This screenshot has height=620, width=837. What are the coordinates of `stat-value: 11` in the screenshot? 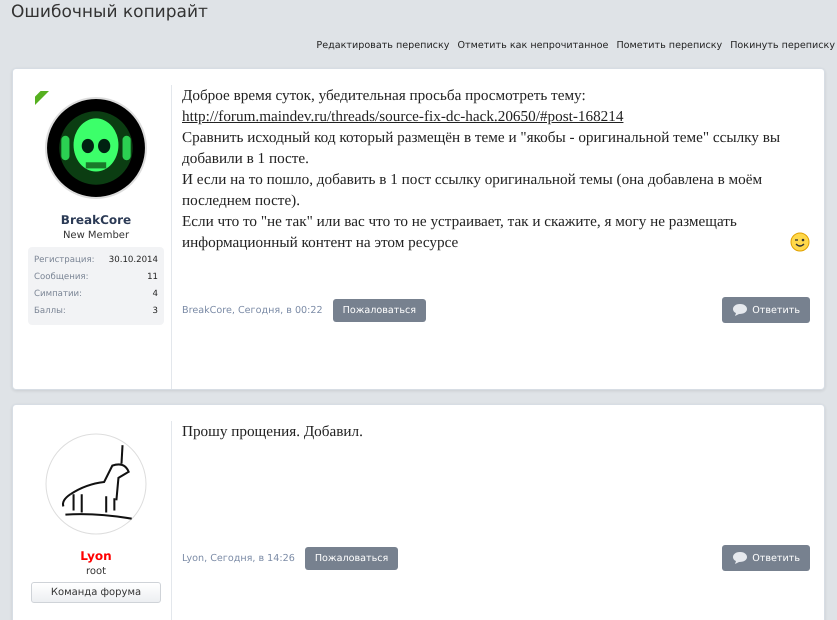 It's located at (152, 277).